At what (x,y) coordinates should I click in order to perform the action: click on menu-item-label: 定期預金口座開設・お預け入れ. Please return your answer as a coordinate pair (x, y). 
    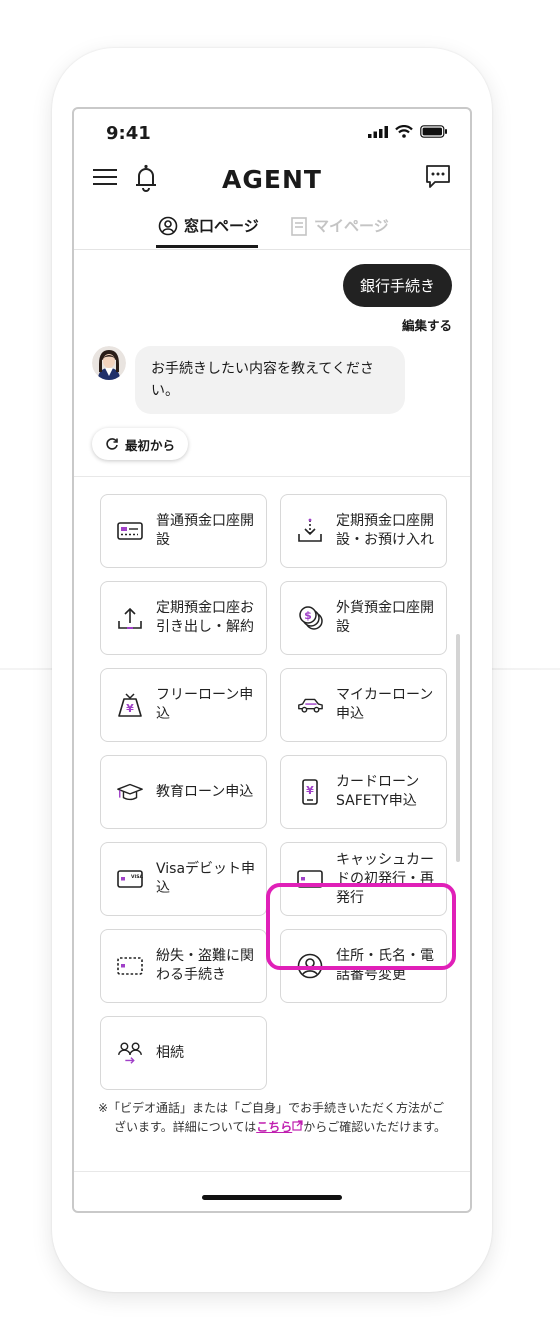
    Looking at the image, I should click on (385, 530).